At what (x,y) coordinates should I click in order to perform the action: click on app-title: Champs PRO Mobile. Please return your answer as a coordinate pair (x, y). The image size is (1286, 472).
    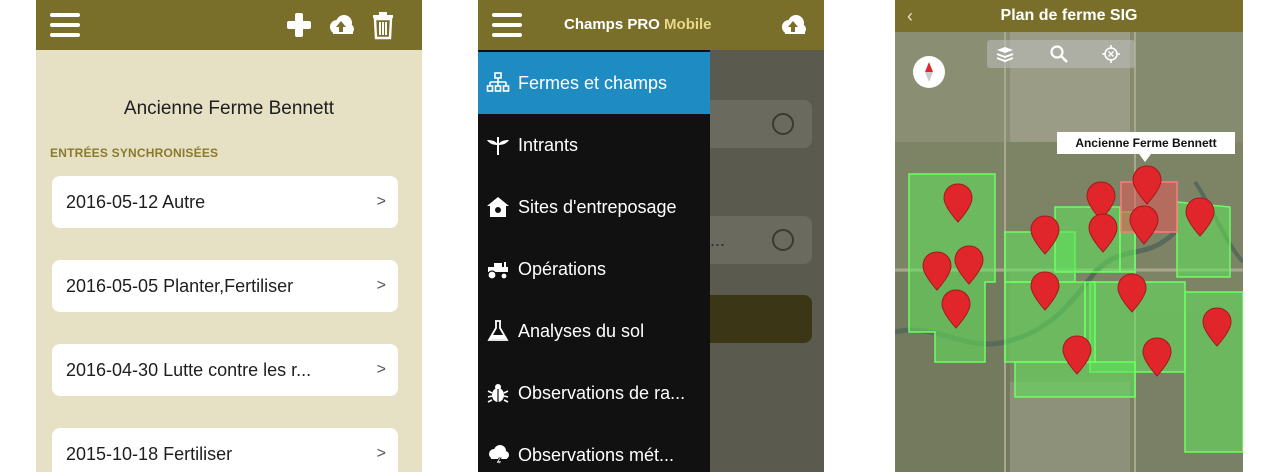
    Looking at the image, I should click on (638, 25).